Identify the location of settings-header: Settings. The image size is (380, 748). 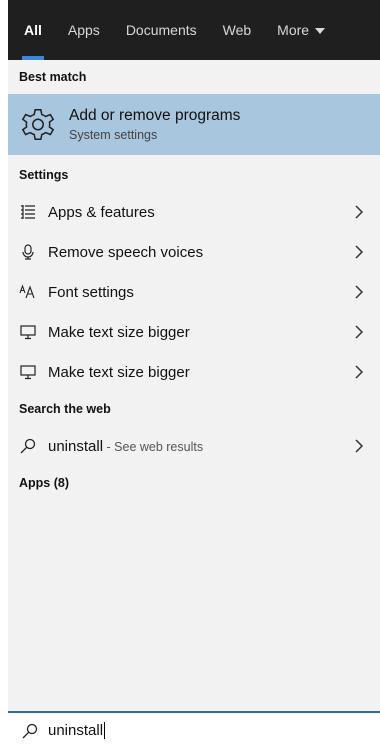
(44, 175).